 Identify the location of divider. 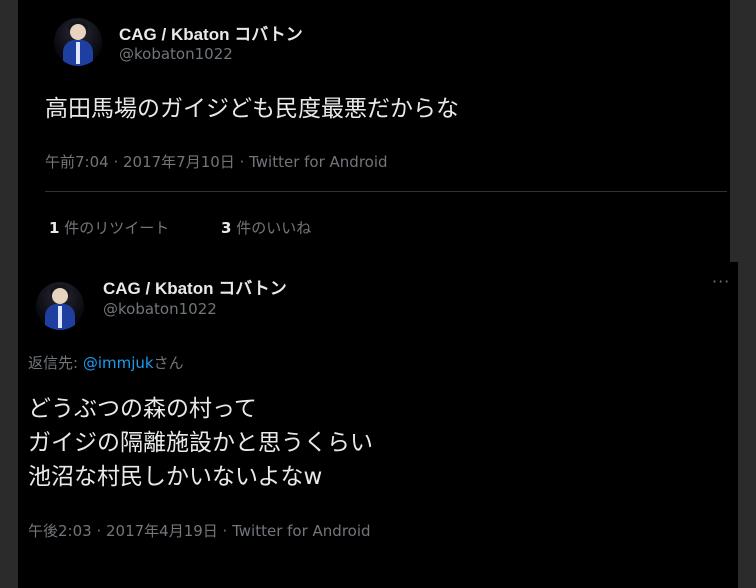
(386, 191).